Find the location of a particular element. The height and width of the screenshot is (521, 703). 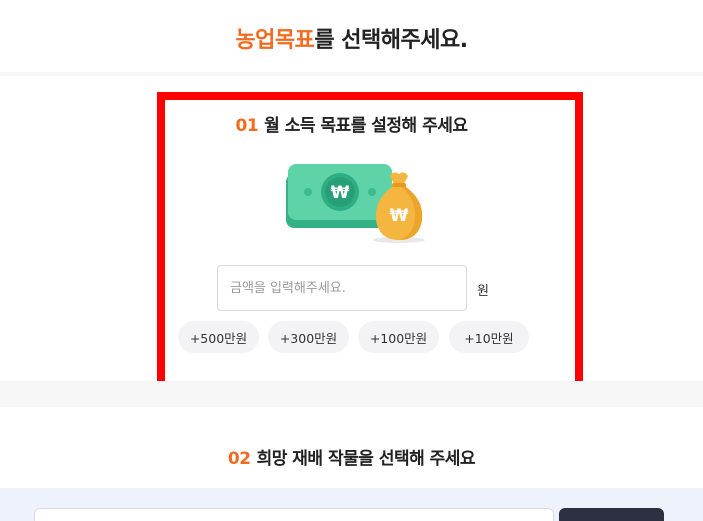

add-500-button: +500만원 is located at coordinates (218, 337).